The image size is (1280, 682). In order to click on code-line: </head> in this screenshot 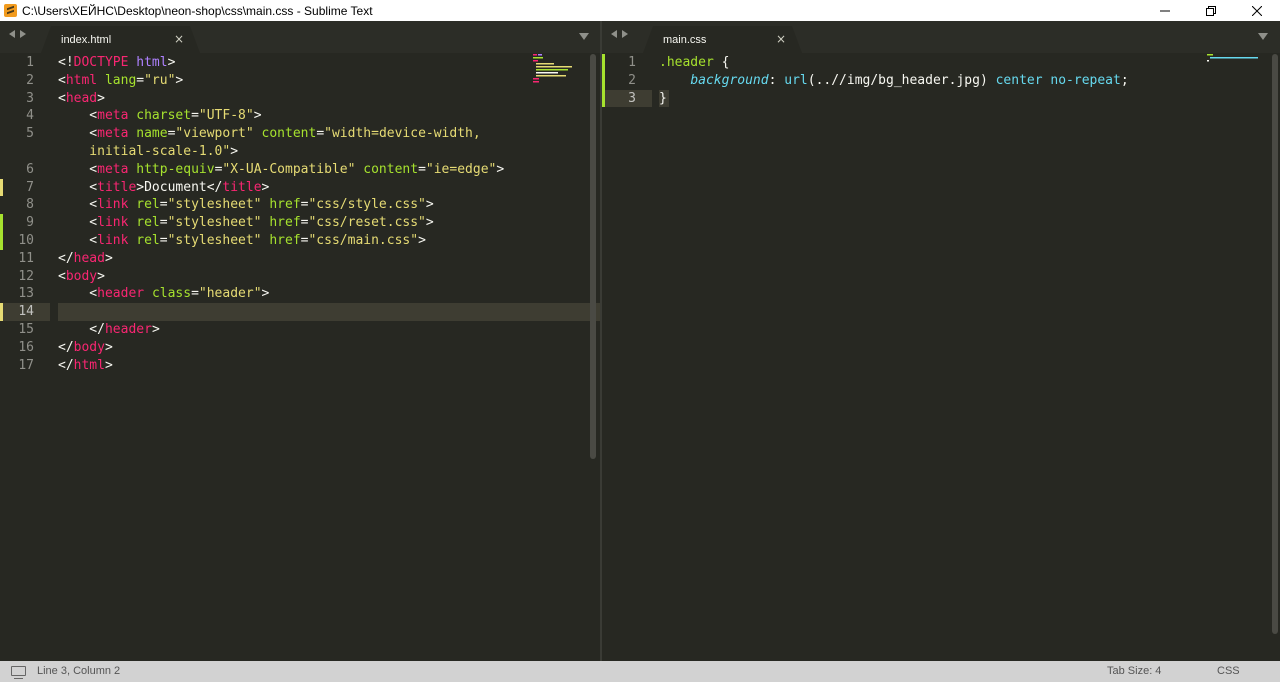, I will do `click(85, 259)`.